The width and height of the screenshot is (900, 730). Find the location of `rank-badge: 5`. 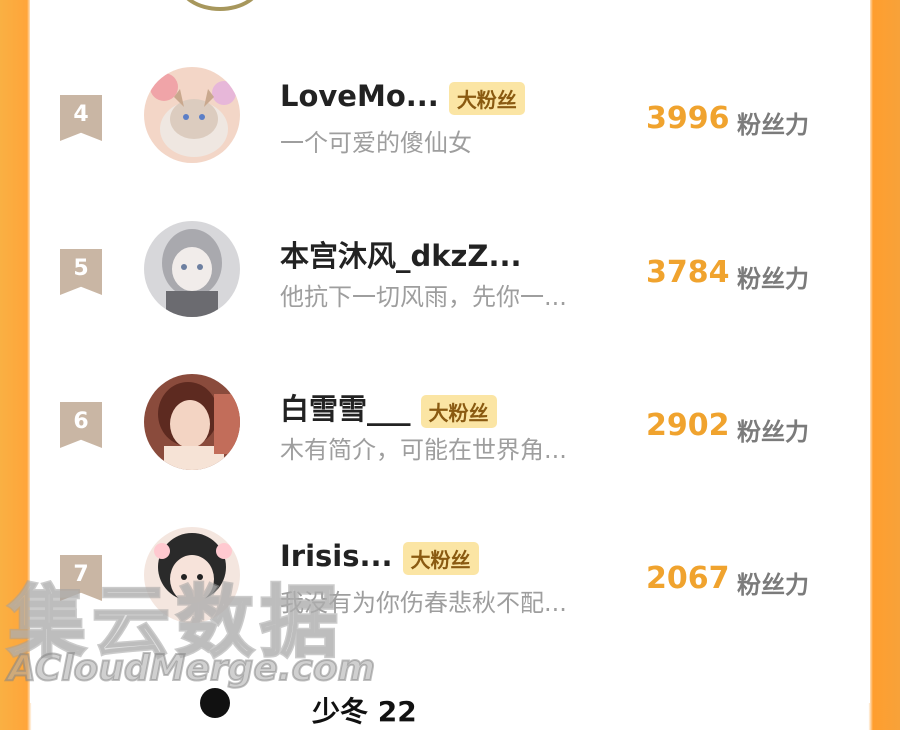

rank-badge: 5 is located at coordinates (81, 272).